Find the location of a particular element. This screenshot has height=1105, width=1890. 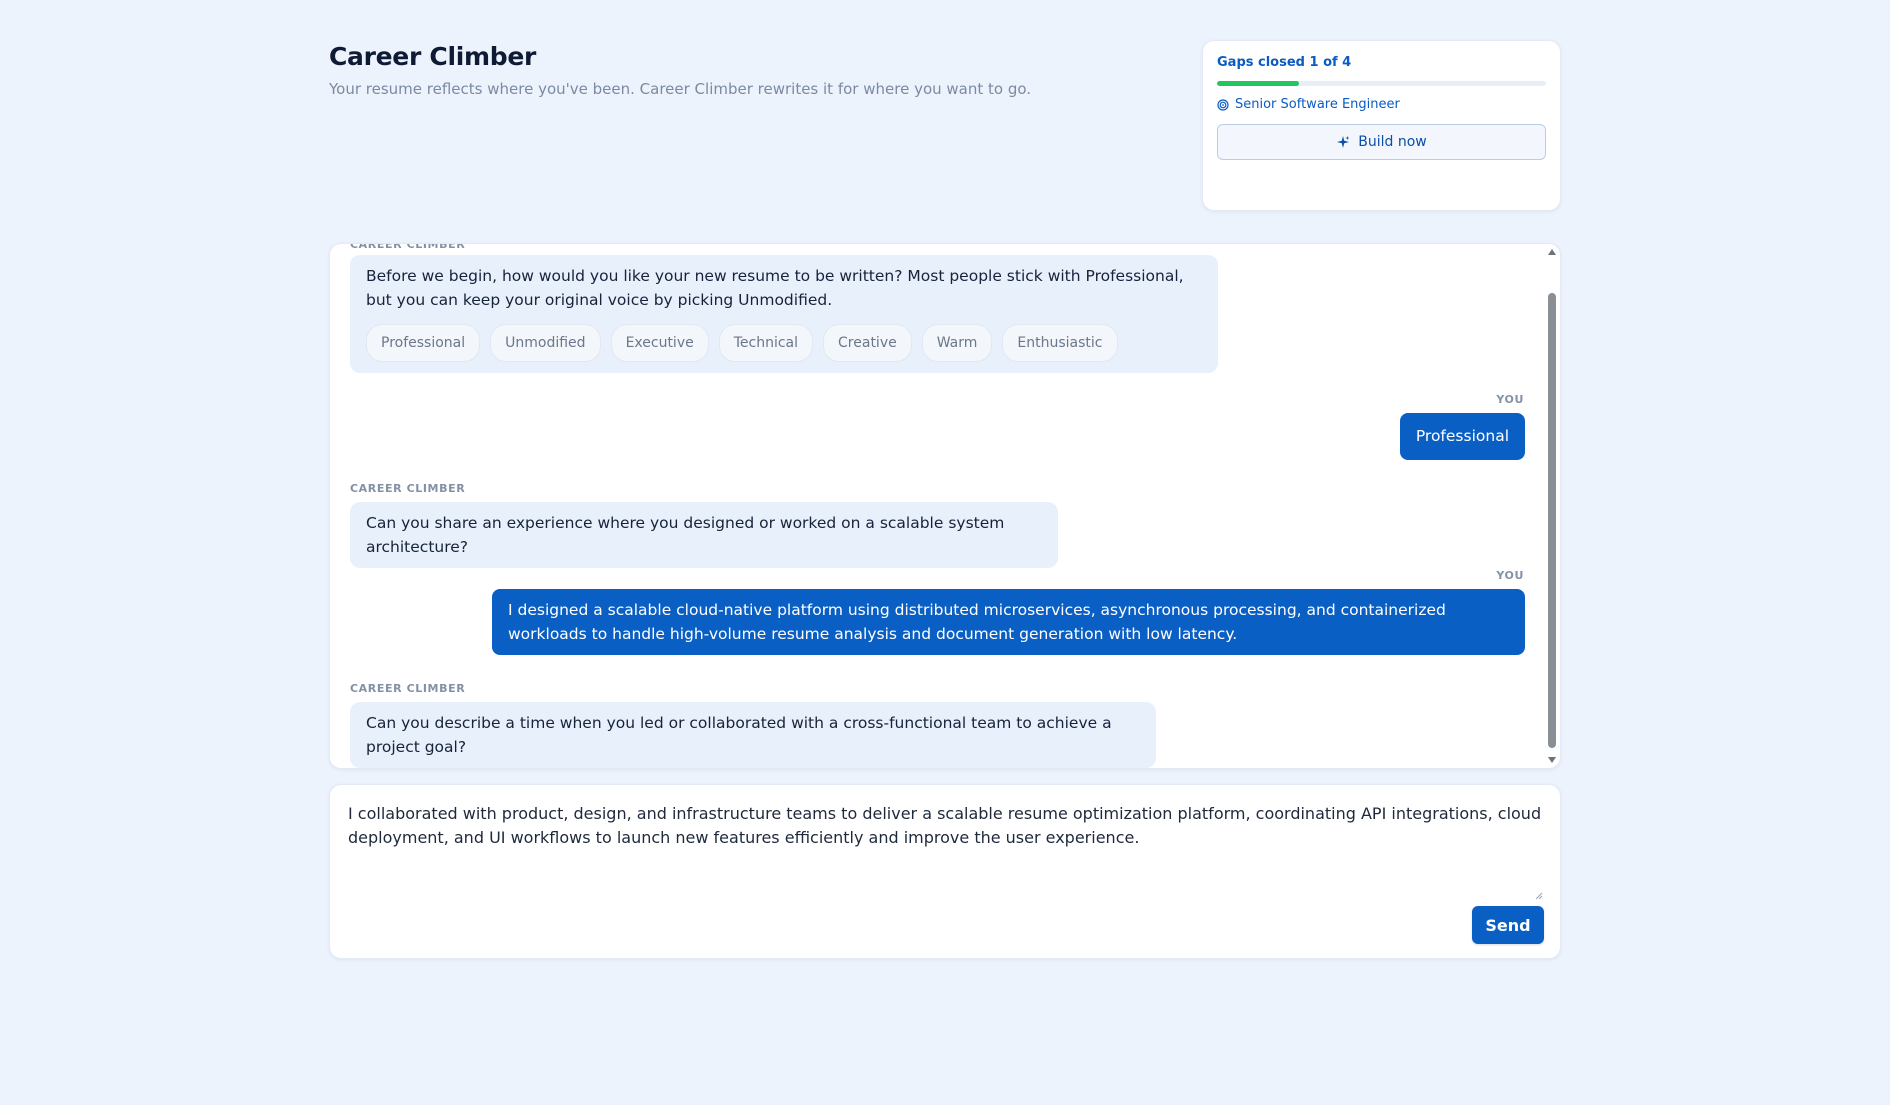

target-icon is located at coordinates (1223, 104).